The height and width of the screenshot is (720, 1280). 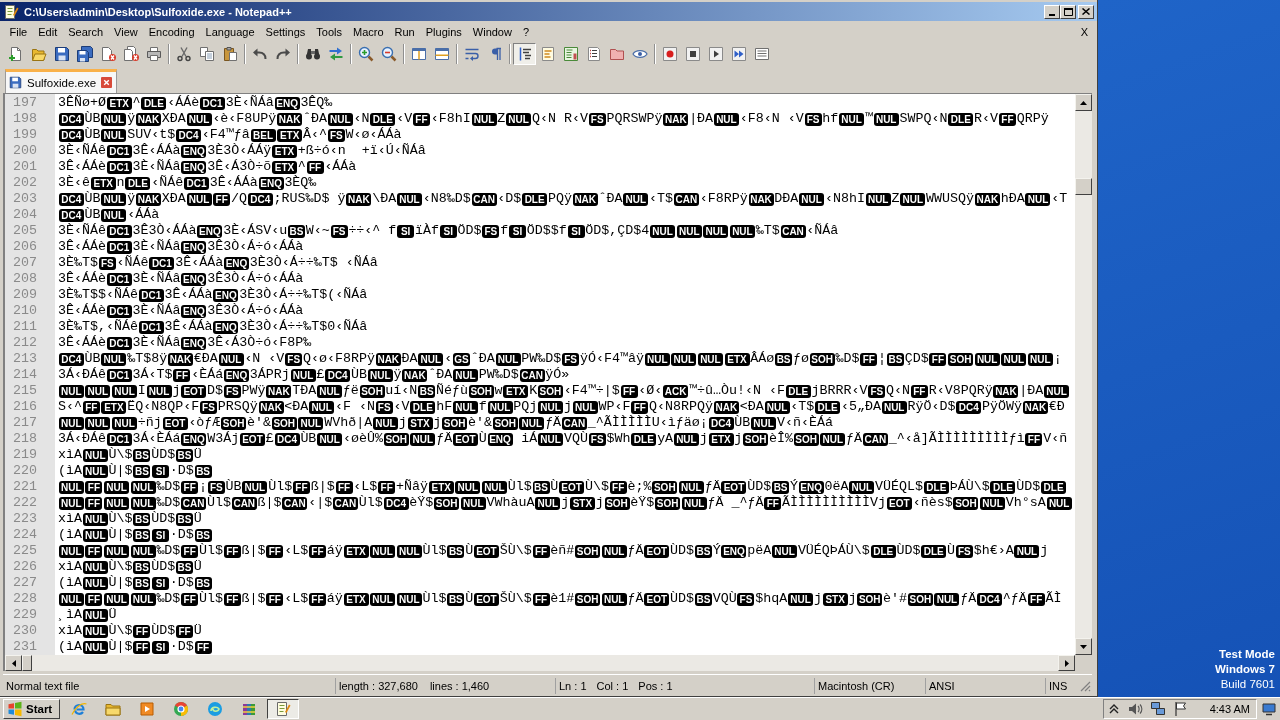 I want to click on network-icon, so click(x=1157, y=709).